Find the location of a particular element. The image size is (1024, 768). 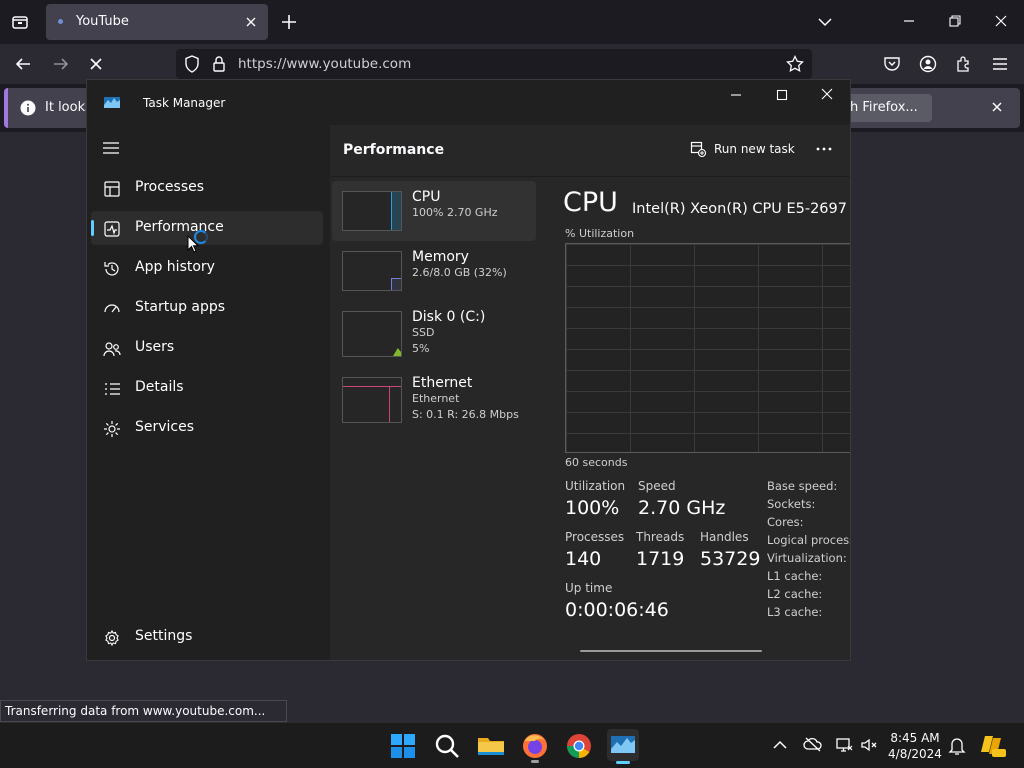

task-manager-taskbar-icon is located at coordinates (623, 746).